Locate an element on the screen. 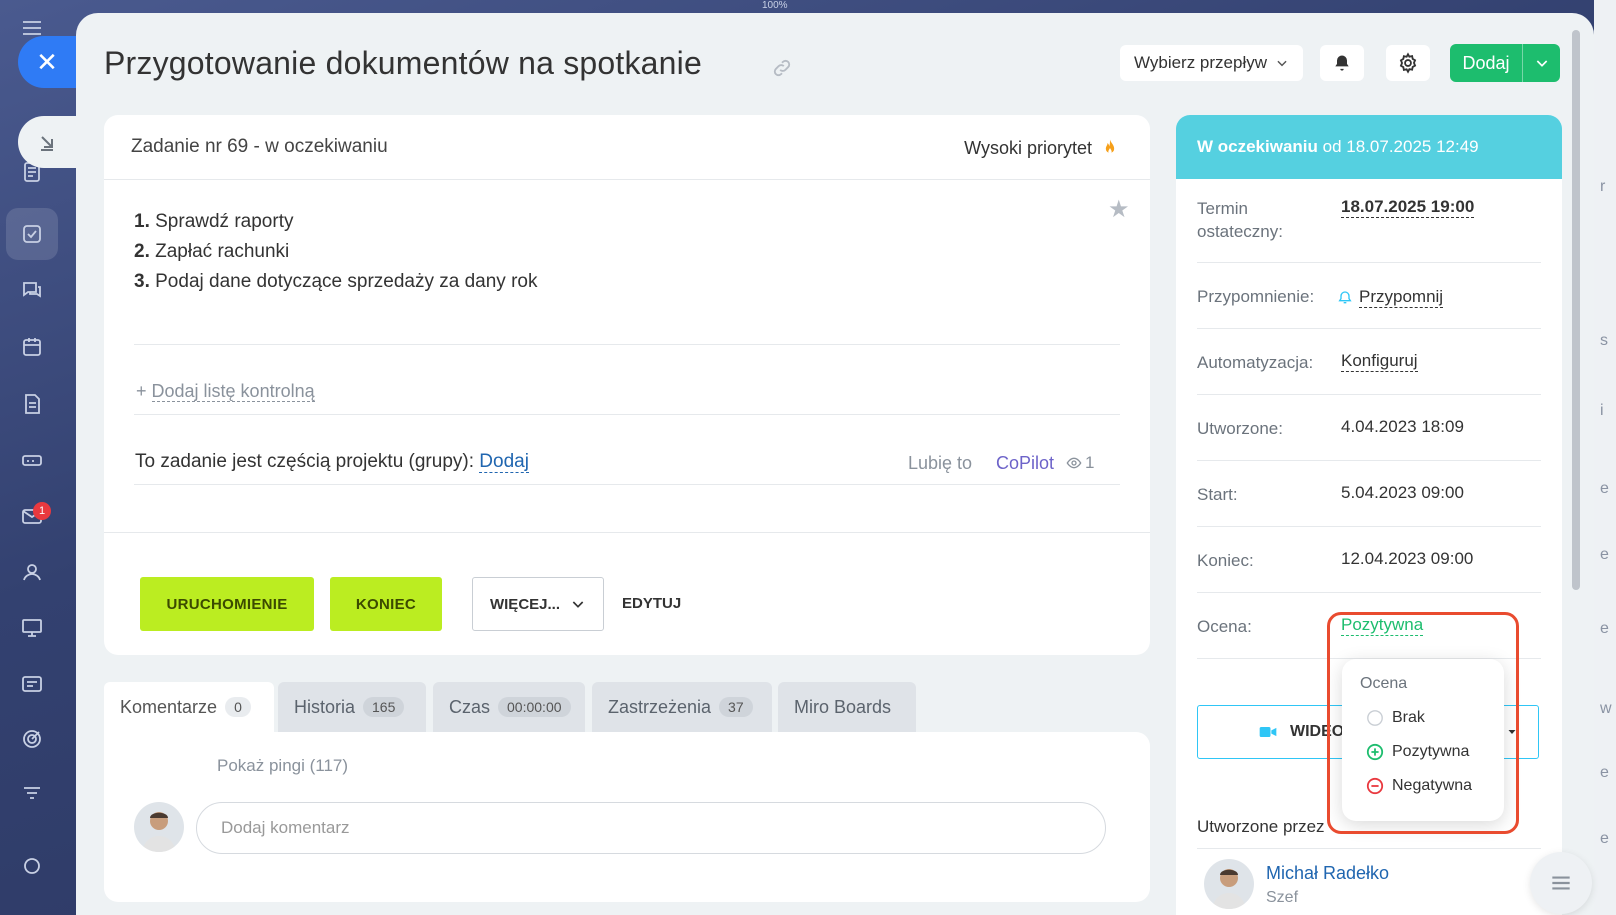  like-button: Lubię to is located at coordinates (940, 463).